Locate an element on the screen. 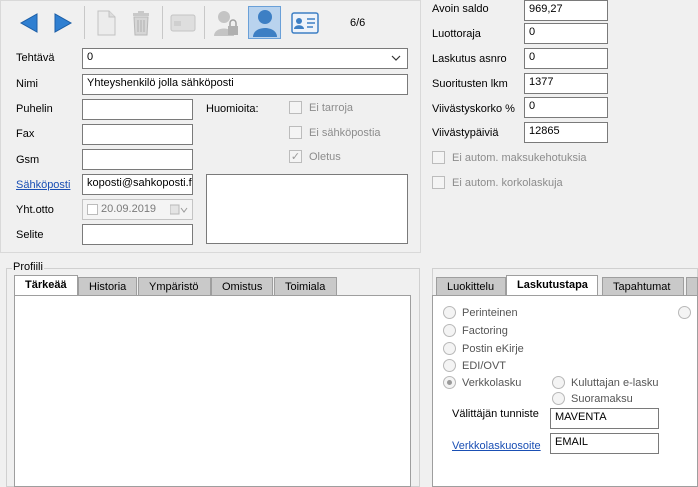  viivastyspaivia-label: Viivästypäiviä is located at coordinates (465, 133).